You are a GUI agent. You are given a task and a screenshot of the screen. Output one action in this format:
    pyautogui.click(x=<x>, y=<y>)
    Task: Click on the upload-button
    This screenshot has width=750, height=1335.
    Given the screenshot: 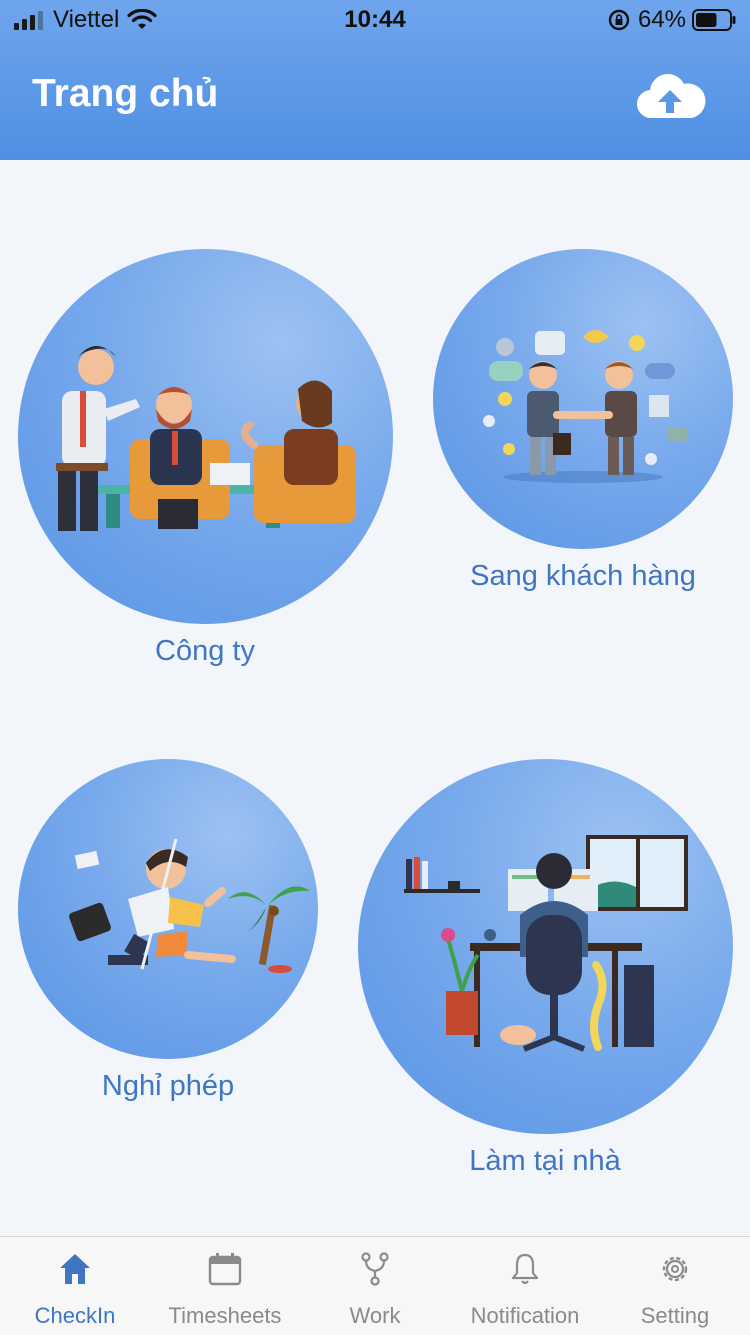 What is the action you would take?
    pyautogui.click(x=670, y=97)
    